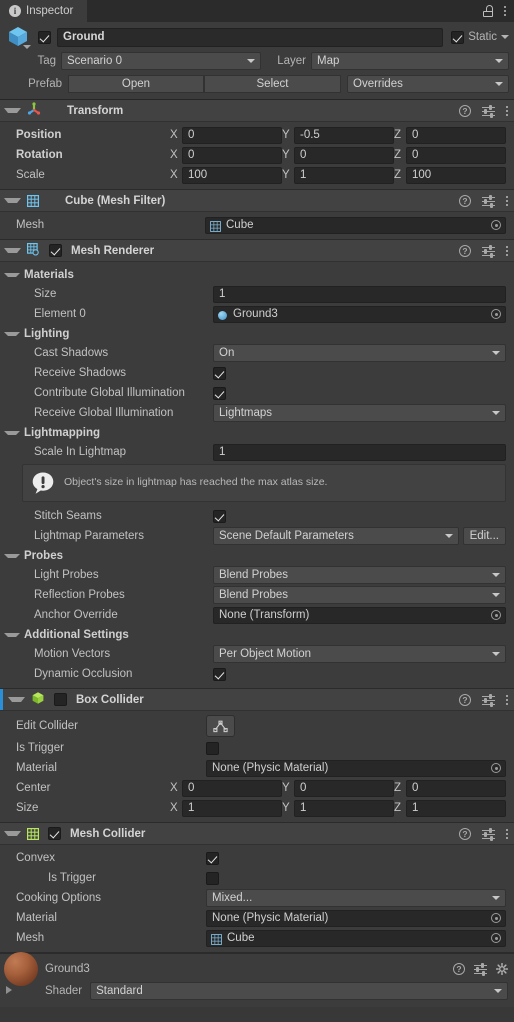 This screenshot has height=1022, width=514. I want to click on section-lightmapping: Lightmapping, so click(257, 432).